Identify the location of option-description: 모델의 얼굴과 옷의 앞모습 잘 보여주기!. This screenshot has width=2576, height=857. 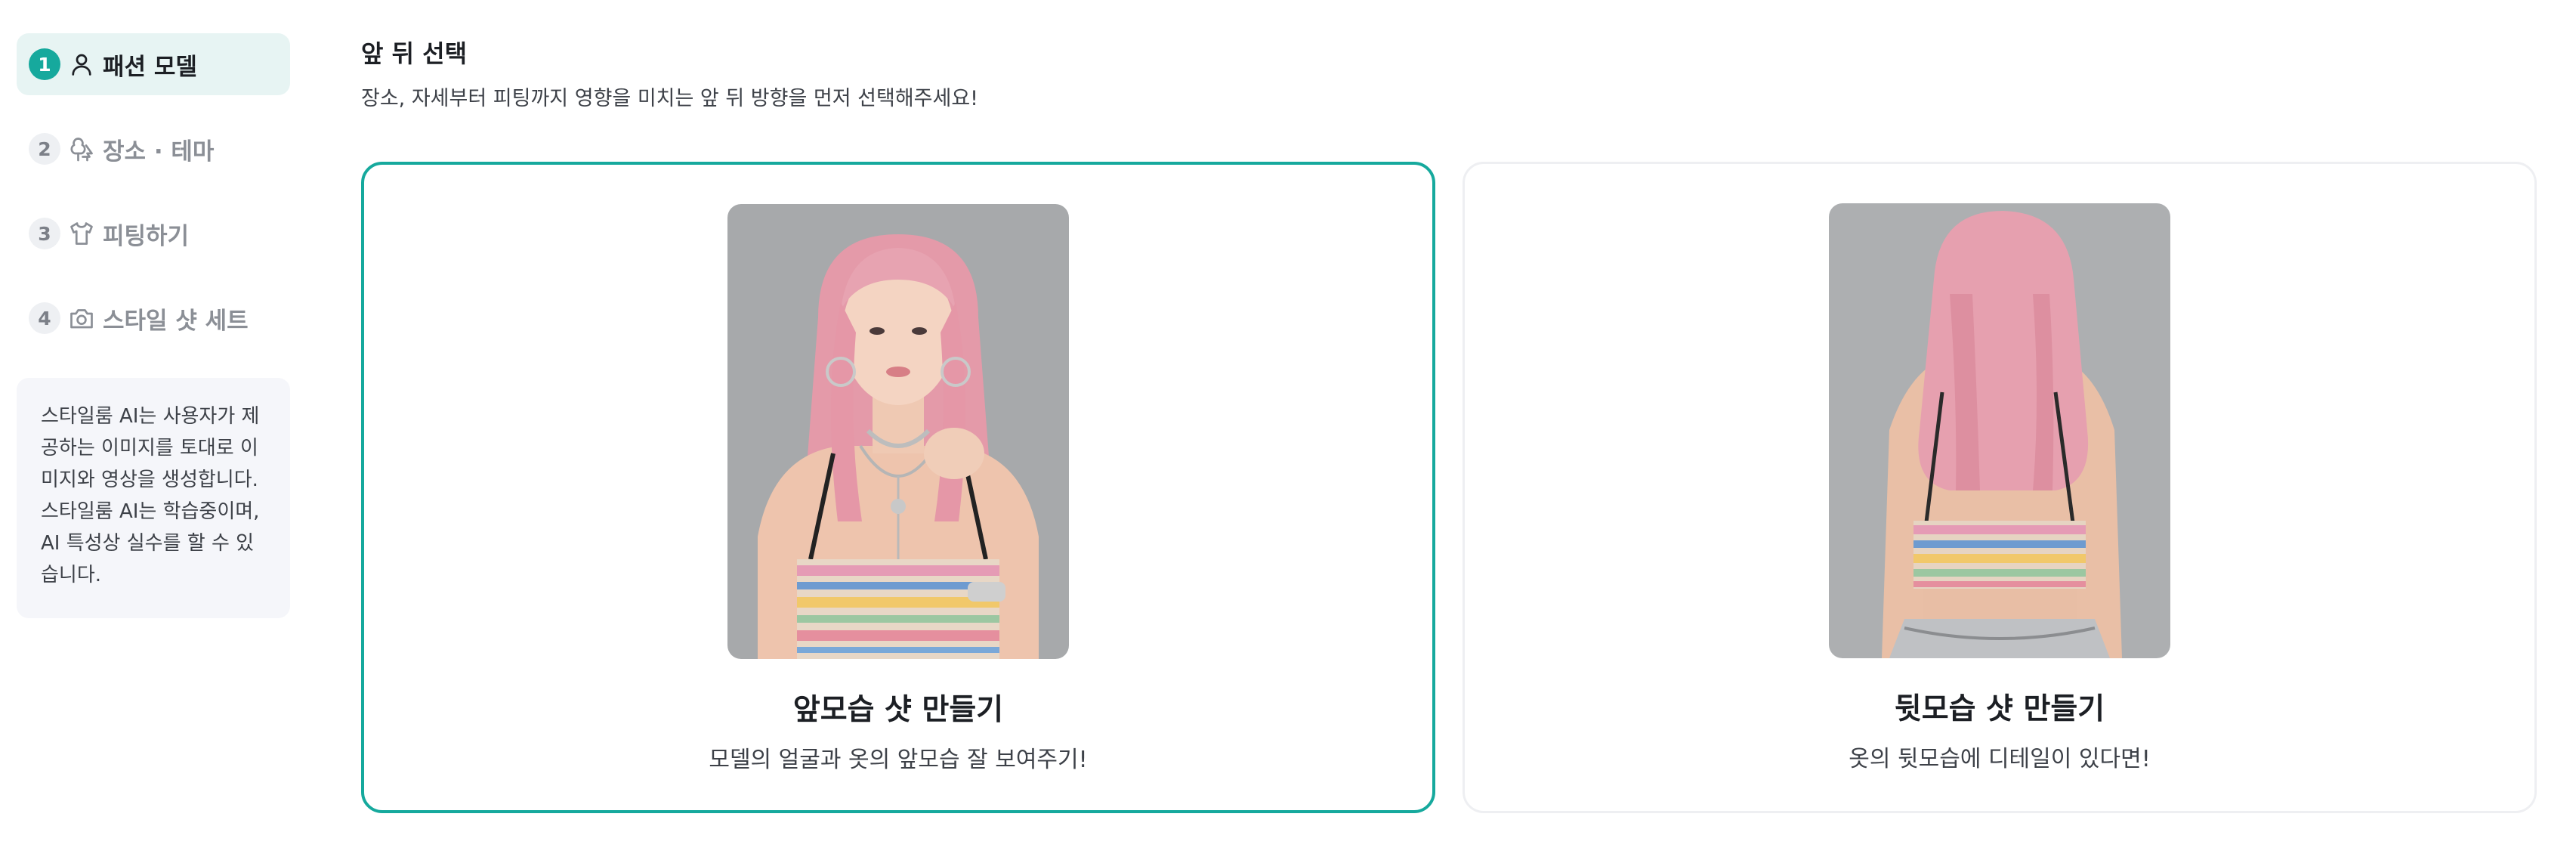
(898, 760).